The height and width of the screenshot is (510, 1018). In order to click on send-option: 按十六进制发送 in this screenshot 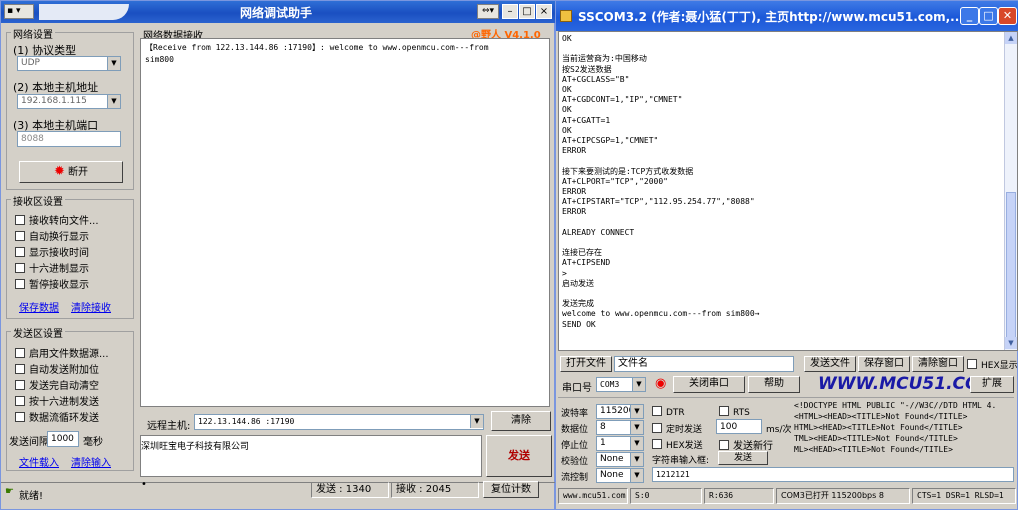, I will do `click(57, 400)`.